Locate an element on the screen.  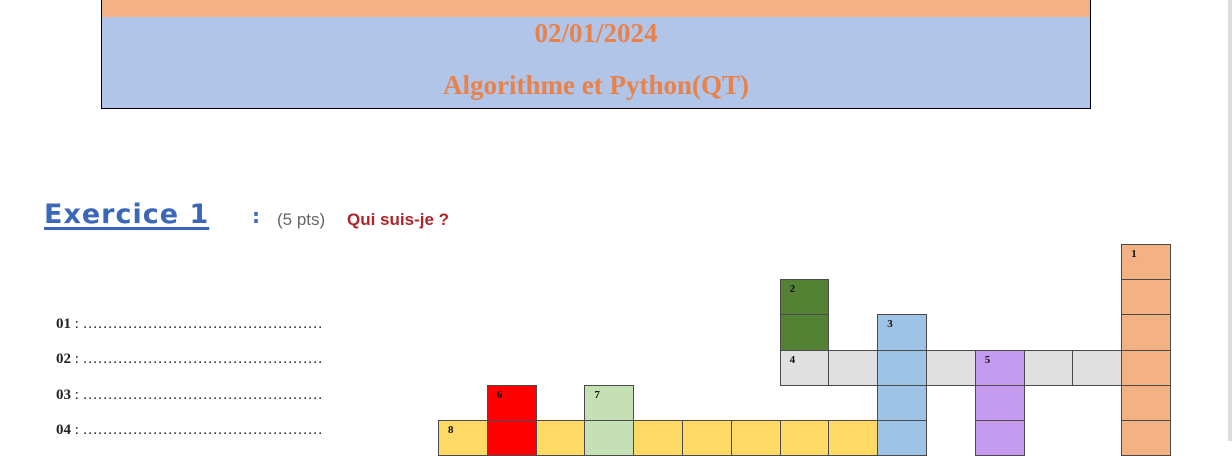
crossword-clue-number: 5 is located at coordinates (987, 359).